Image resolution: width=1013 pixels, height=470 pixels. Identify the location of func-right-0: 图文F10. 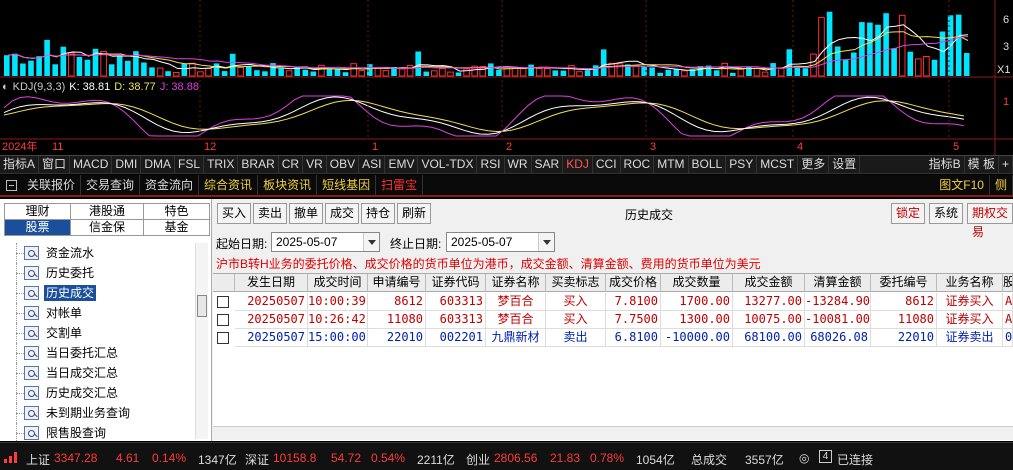
(962, 185).